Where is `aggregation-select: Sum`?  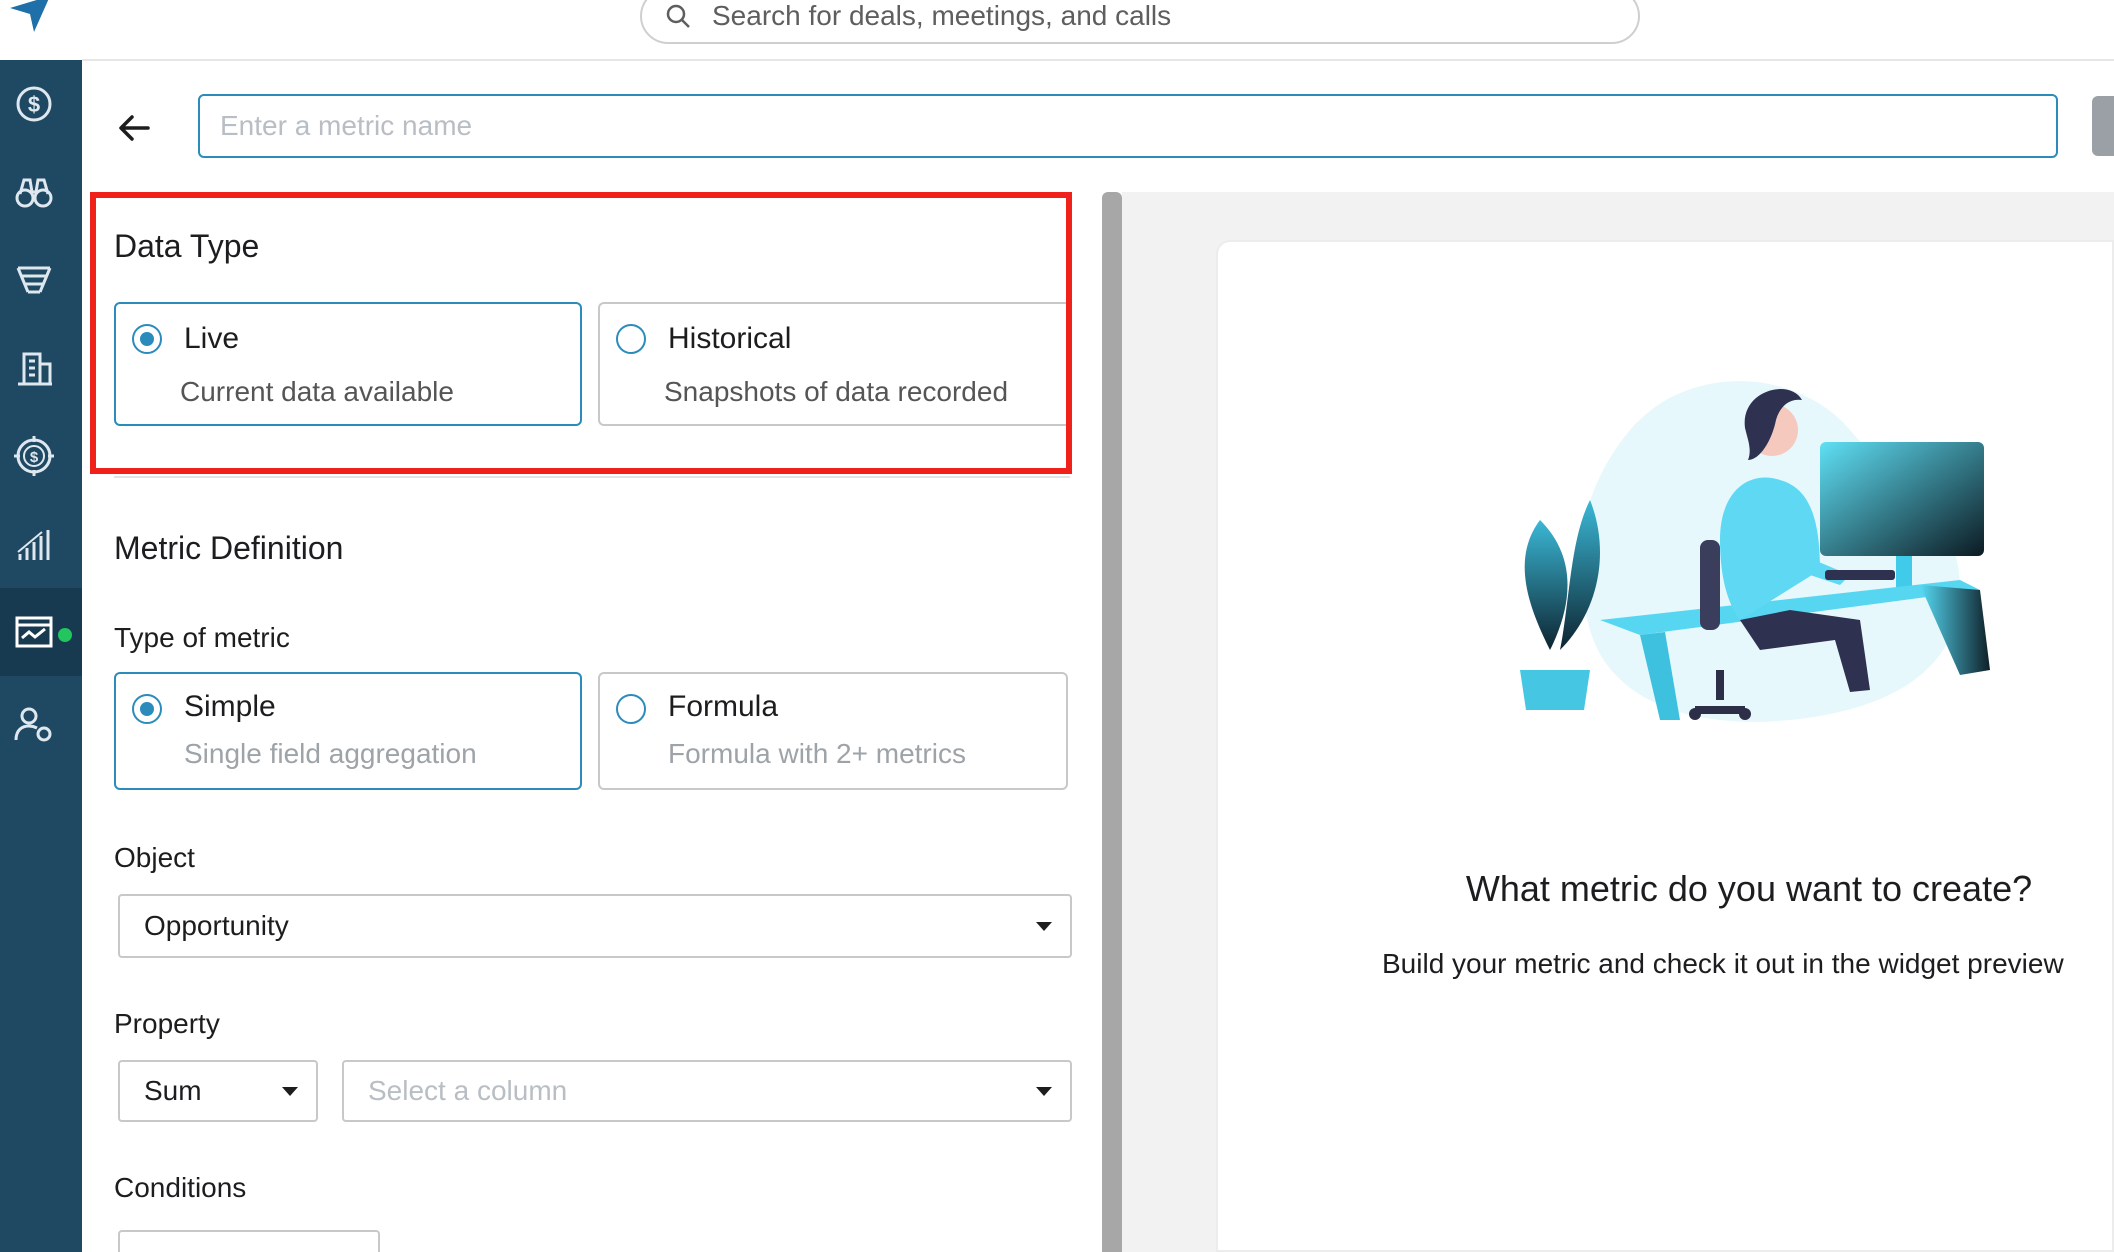 aggregation-select: Sum is located at coordinates (218, 1091).